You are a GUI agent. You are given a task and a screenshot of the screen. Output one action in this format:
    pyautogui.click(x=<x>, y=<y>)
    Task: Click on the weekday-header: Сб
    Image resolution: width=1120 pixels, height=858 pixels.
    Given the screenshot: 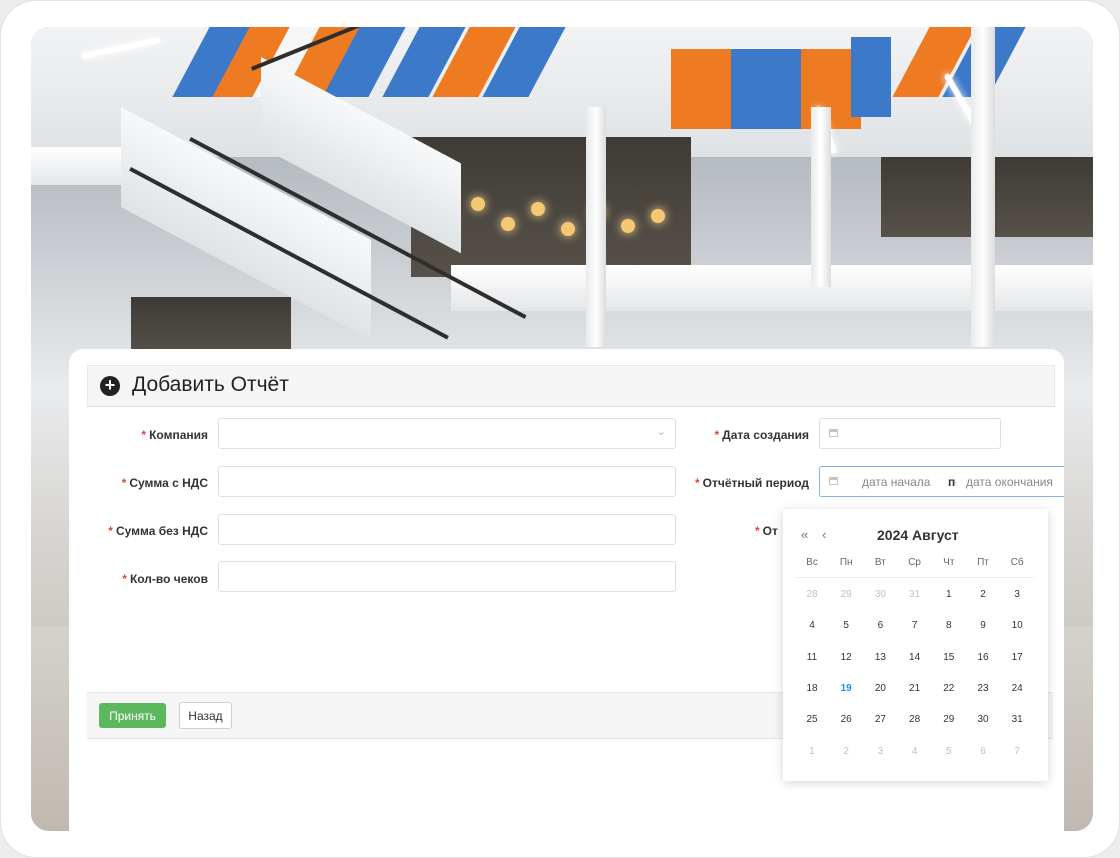 What is the action you would take?
    pyautogui.click(x=1017, y=562)
    